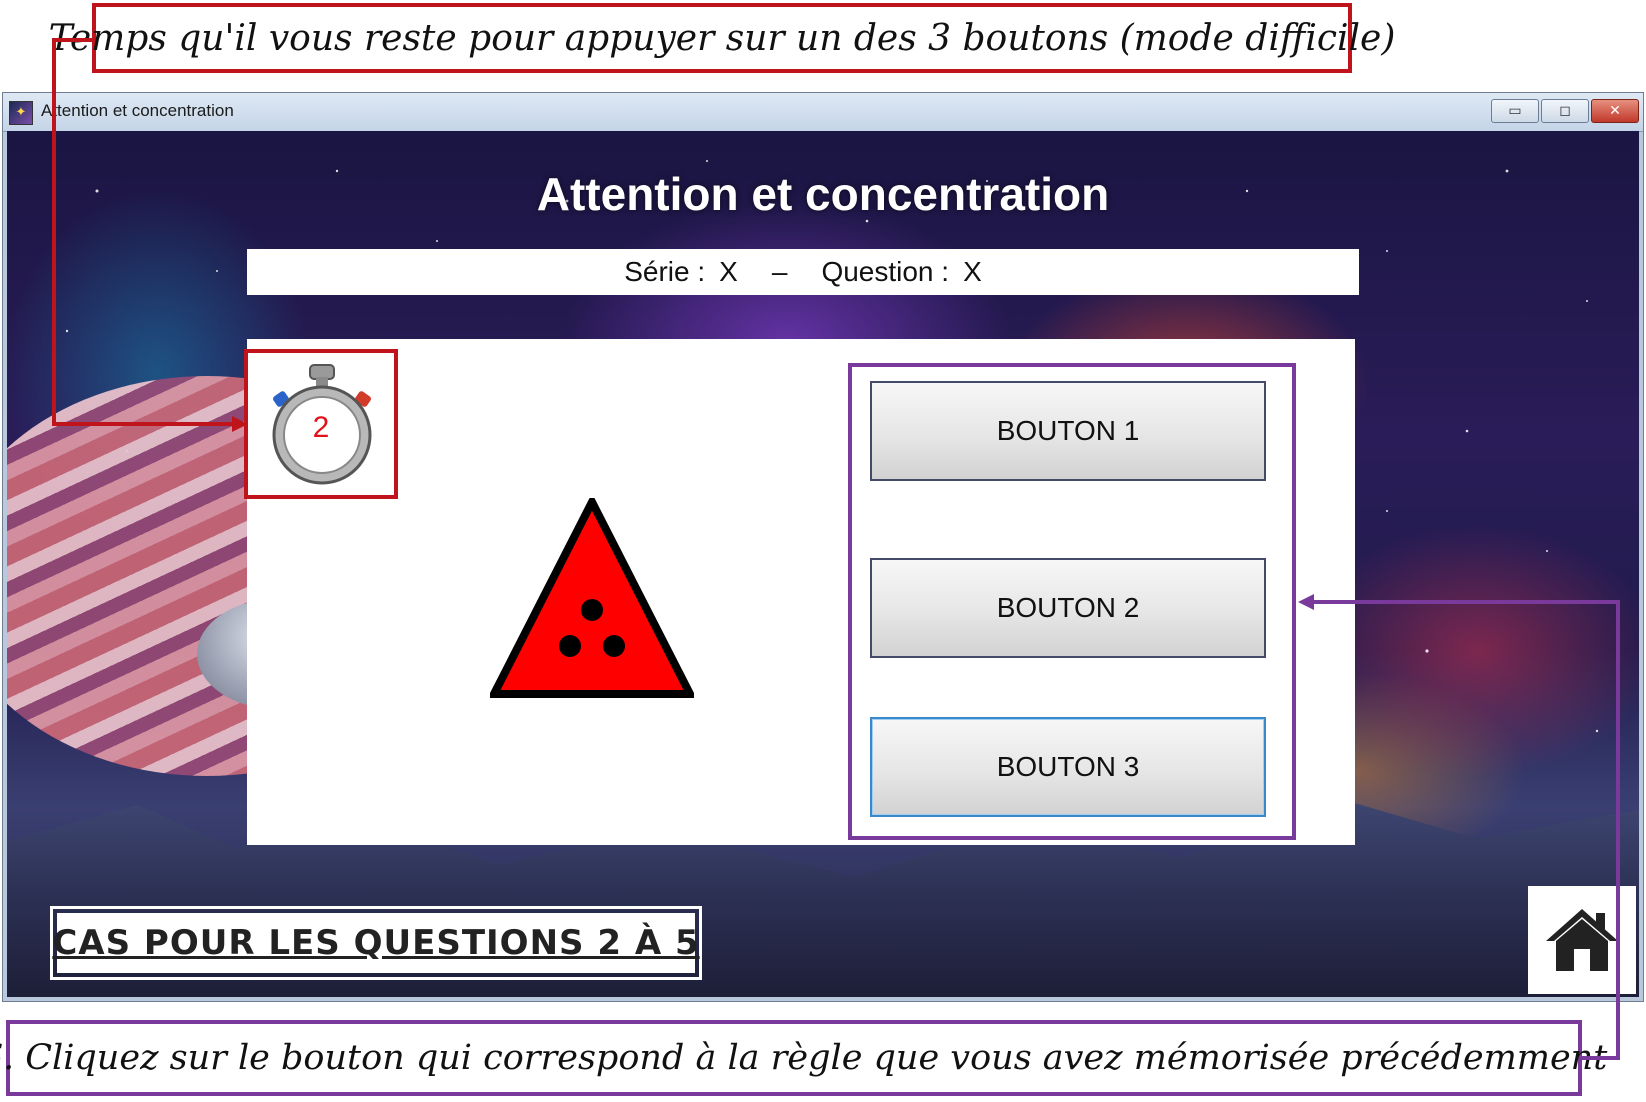 The width and height of the screenshot is (1646, 1102). I want to click on question-value: X, so click(972, 271).